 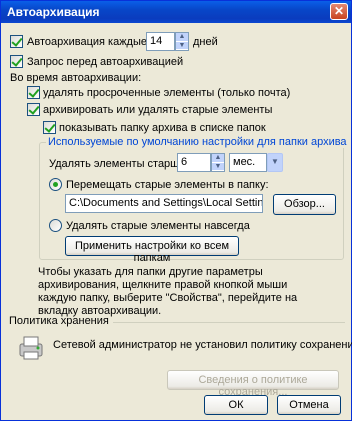 I want to click on cancel-button: Отмена, so click(x=309, y=405).